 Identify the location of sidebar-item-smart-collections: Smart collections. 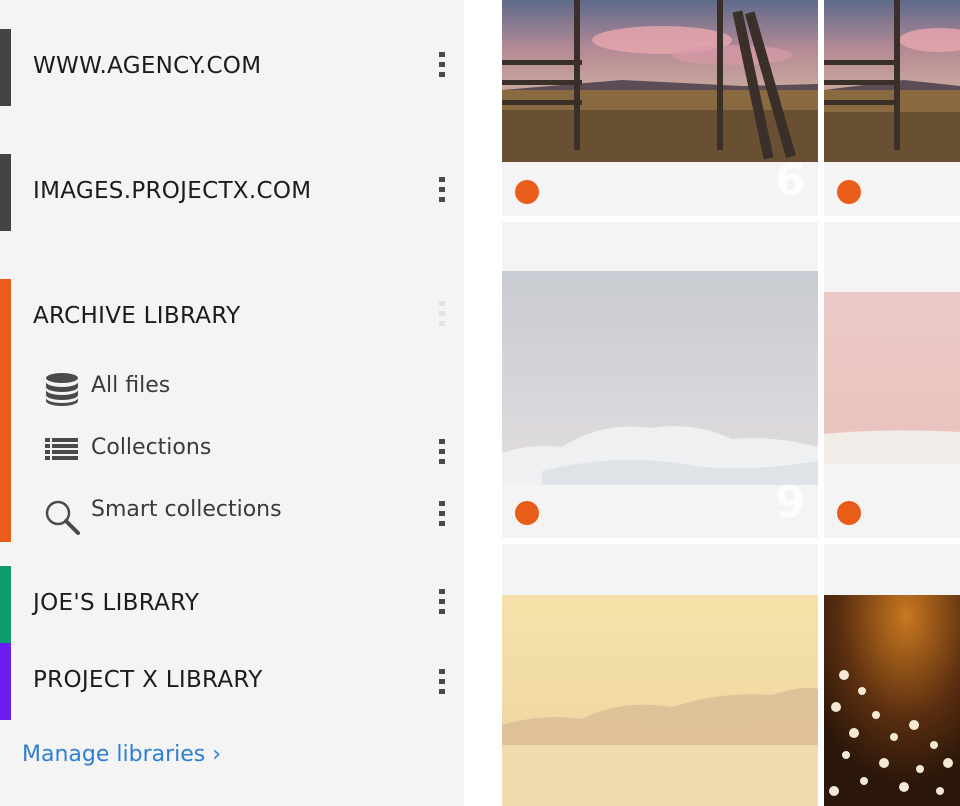
(234, 513).